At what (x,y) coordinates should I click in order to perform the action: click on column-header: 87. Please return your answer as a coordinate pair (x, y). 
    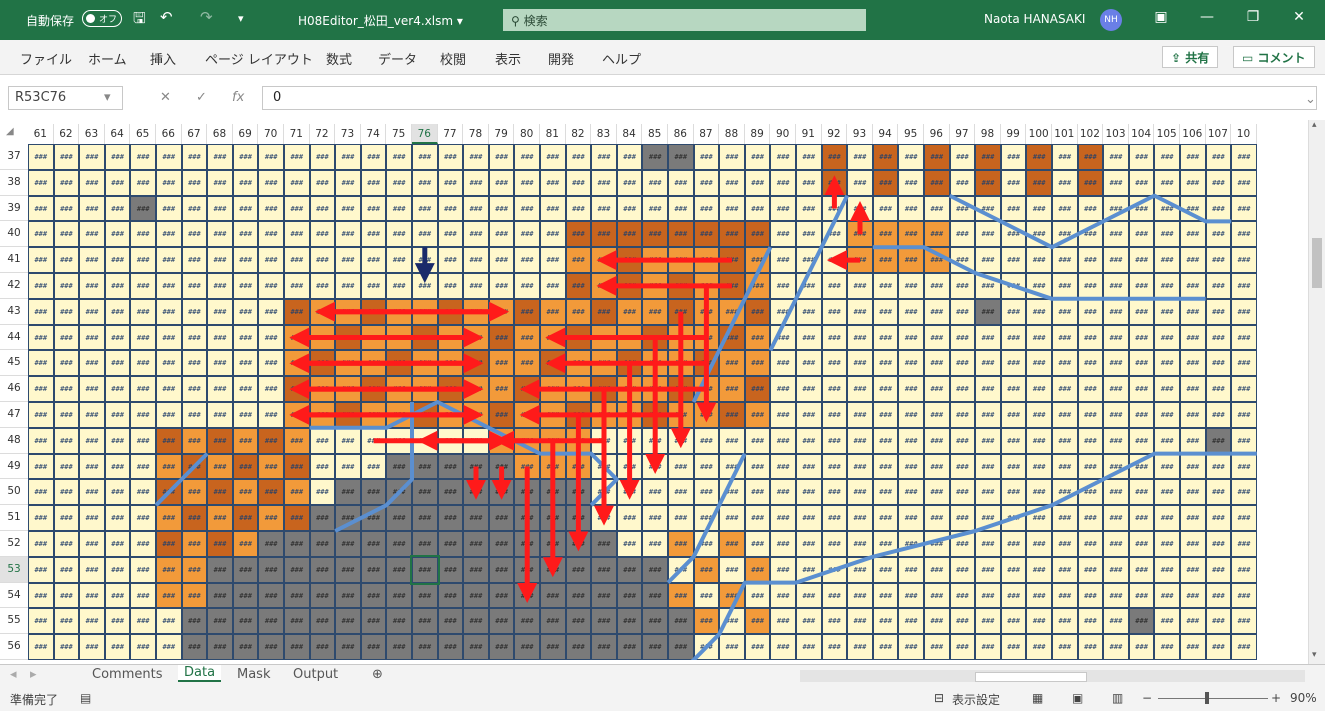
    Looking at the image, I should click on (707, 134).